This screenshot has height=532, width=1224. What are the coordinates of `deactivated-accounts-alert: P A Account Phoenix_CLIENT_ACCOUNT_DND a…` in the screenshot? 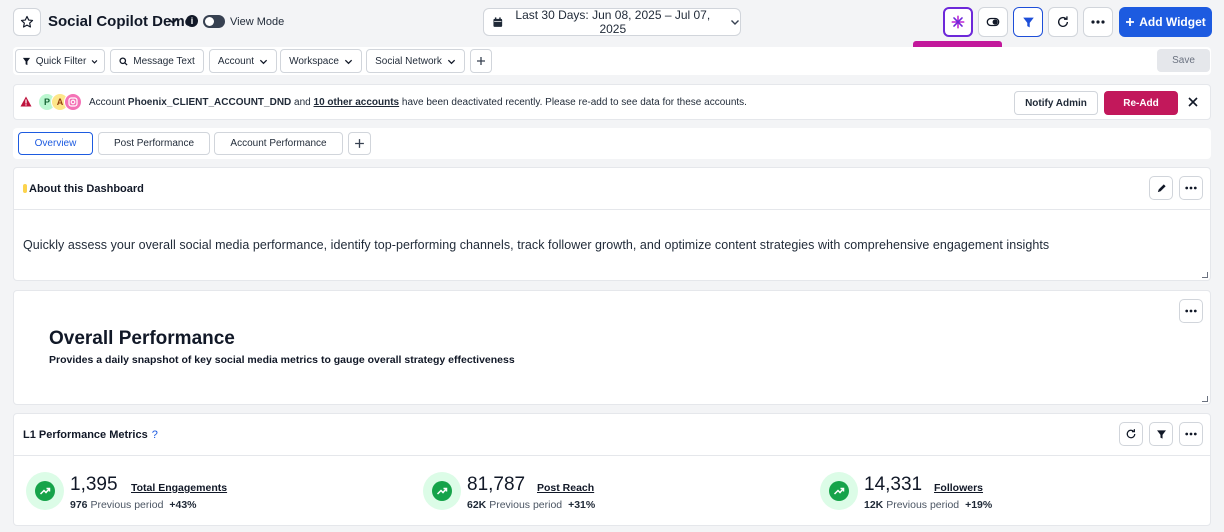 It's located at (612, 102).